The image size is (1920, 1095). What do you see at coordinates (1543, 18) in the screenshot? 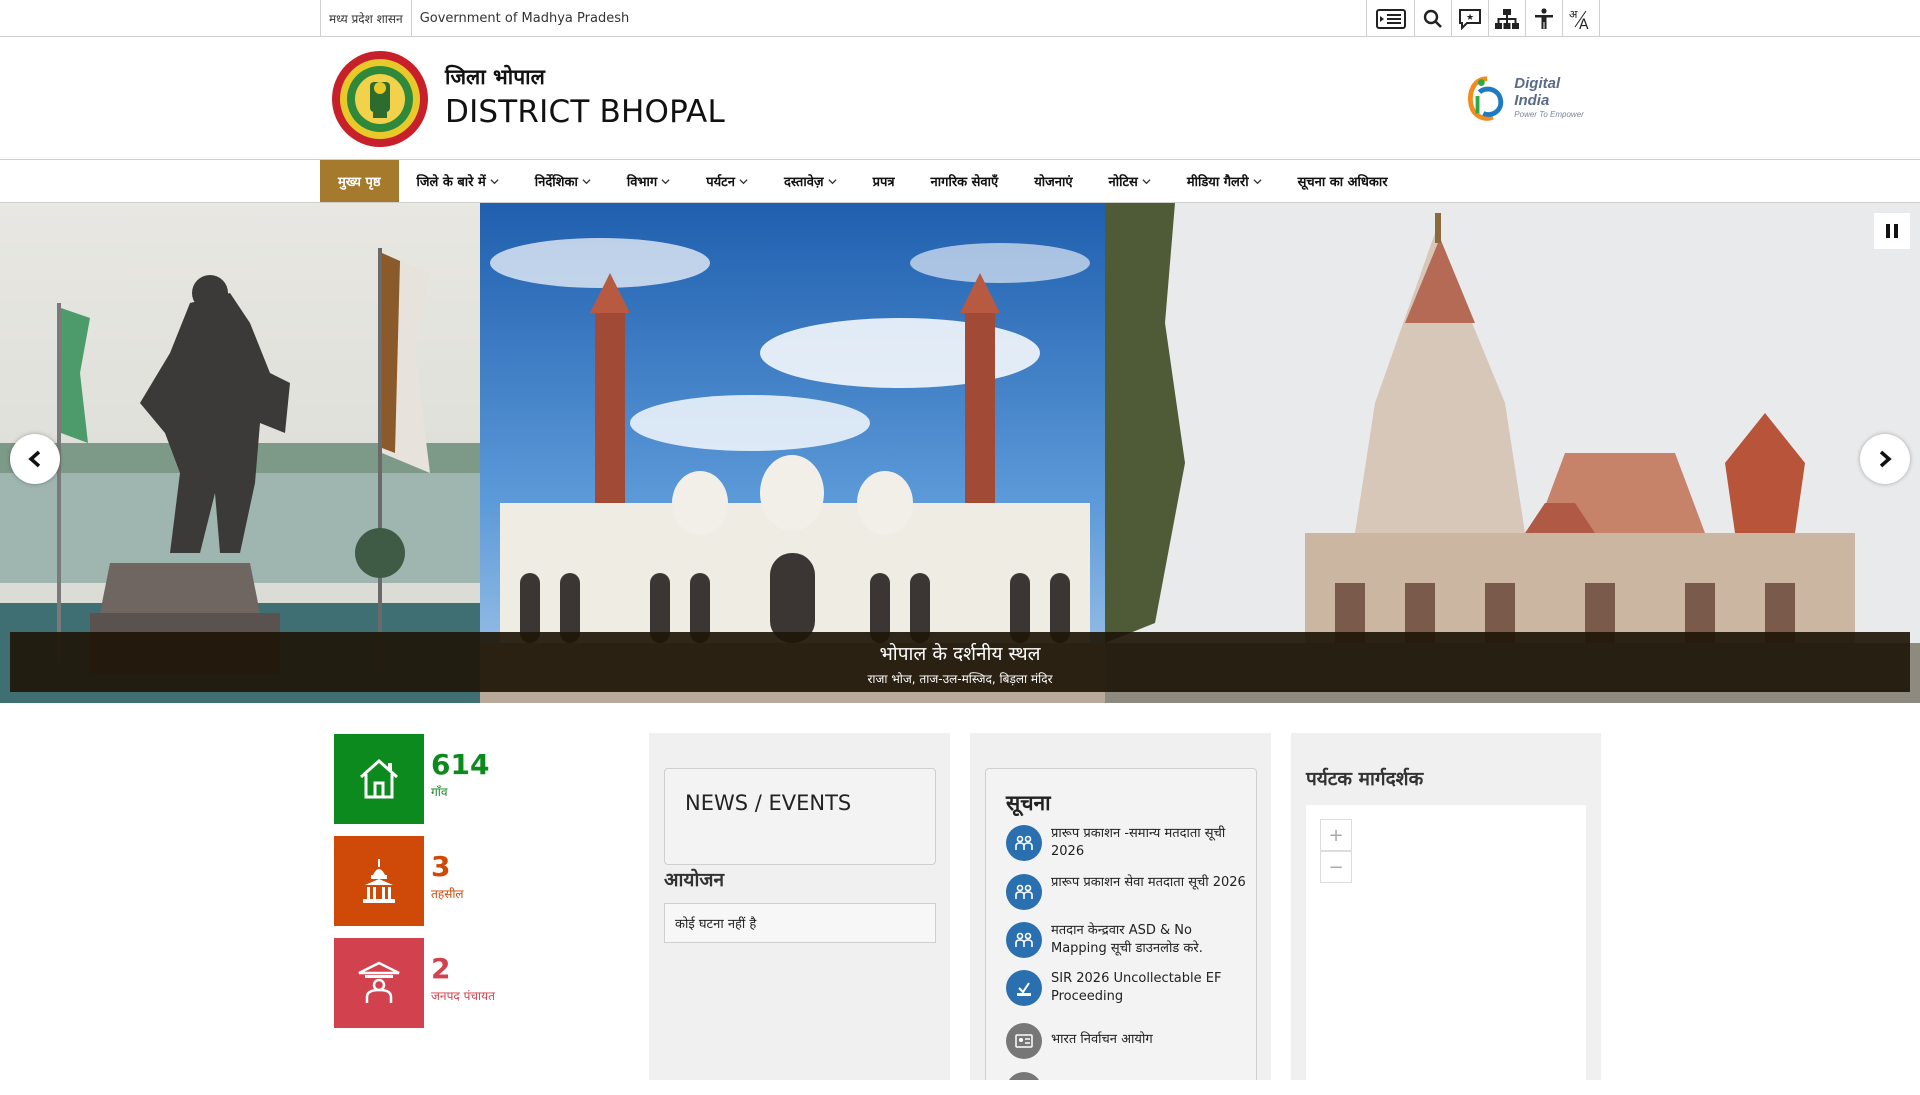
I see `accessibility-icon` at bounding box center [1543, 18].